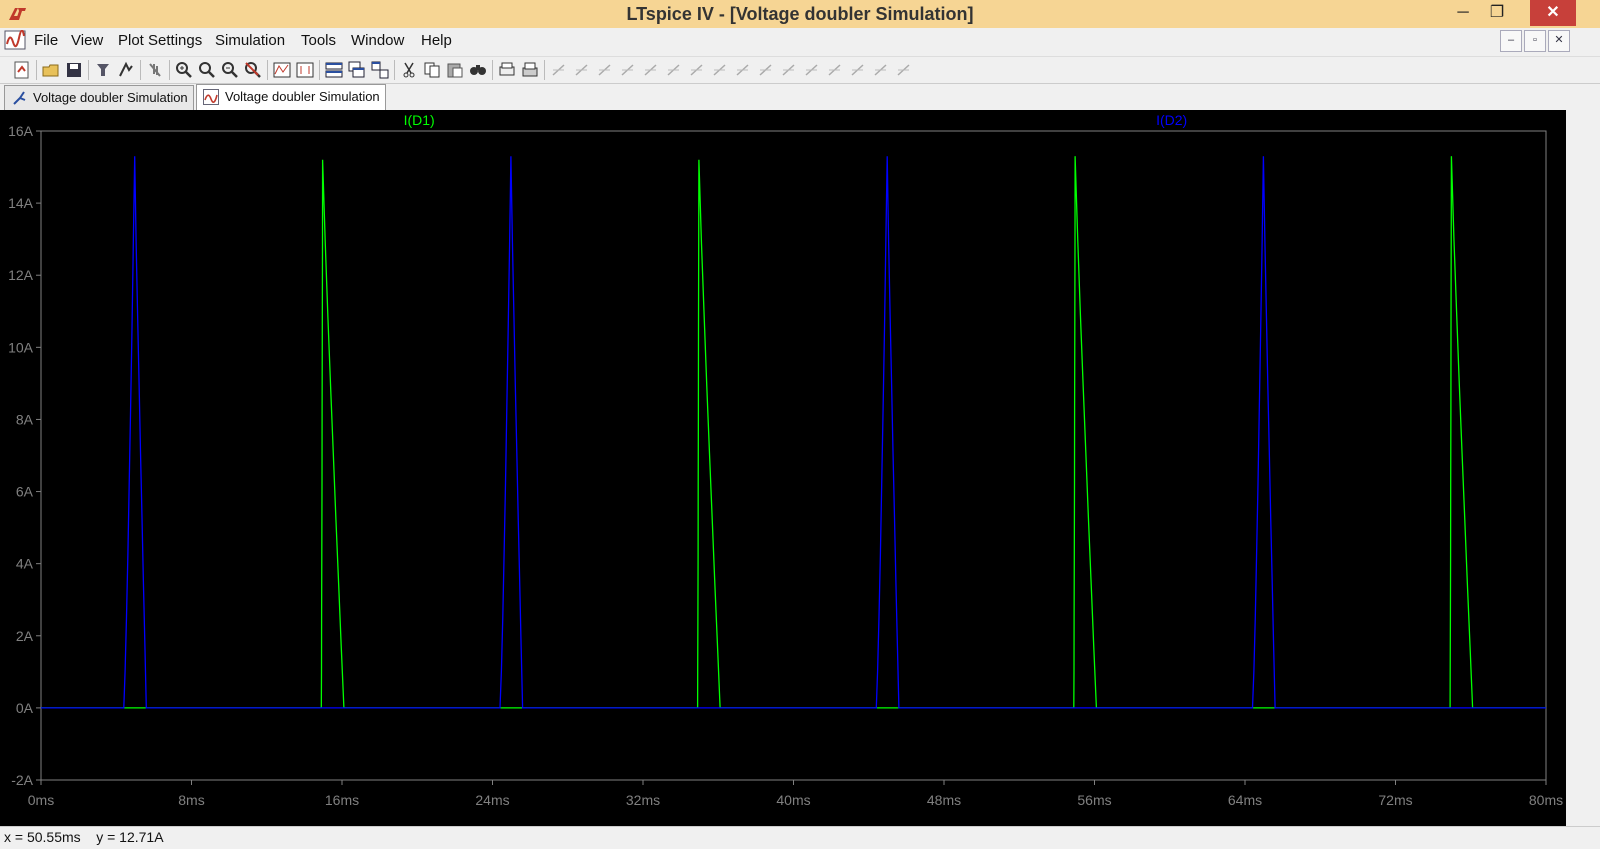 This screenshot has height=849, width=1600. What do you see at coordinates (87, 40) in the screenshot?
I see `menu-view: View` at bounding box center [87, 40].